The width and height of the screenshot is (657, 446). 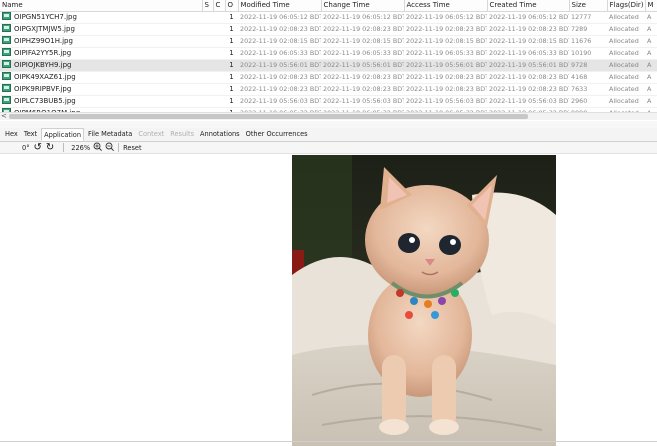 What do you see at coordinates (110, 134) in the screenshot?
I see `tab-file-metadata: File Metadata` at bounding box center [110, 134].